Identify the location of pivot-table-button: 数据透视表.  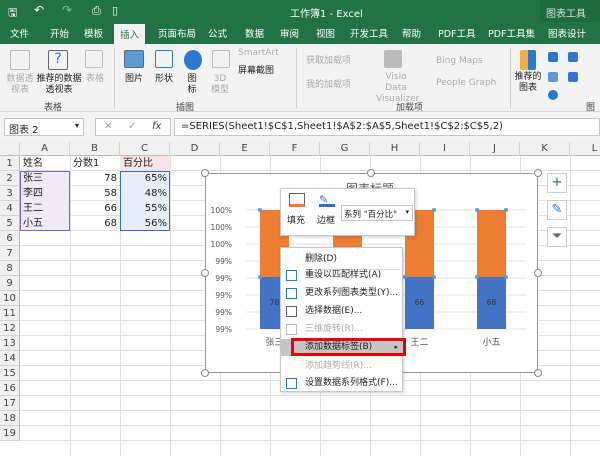
(20, 85).